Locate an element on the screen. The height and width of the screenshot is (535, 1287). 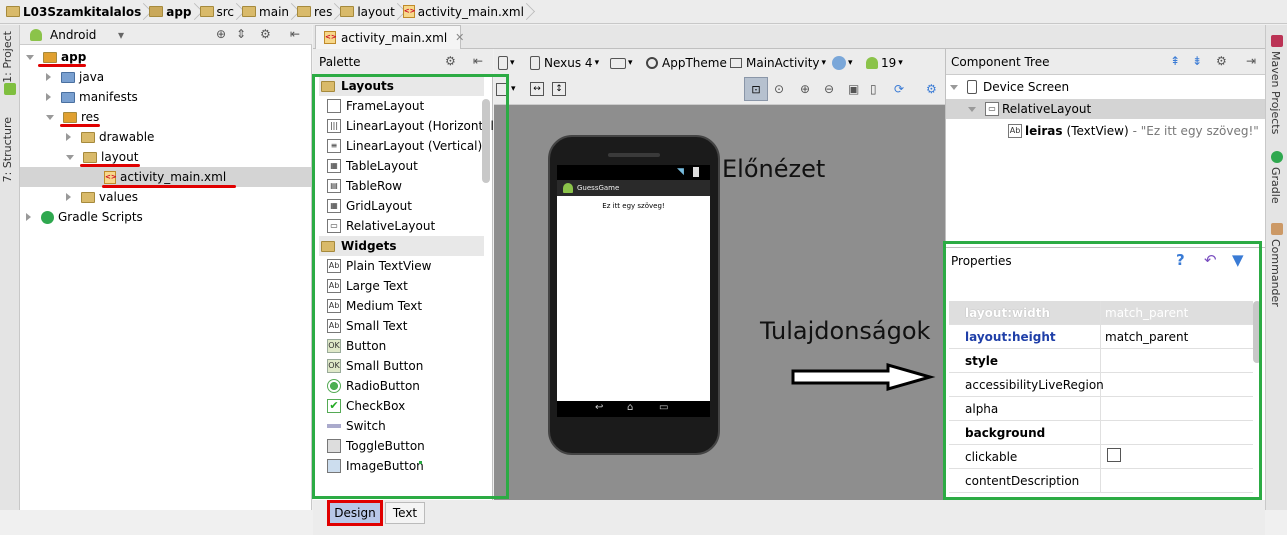
crumb-app: app is located at coordinates (172, 12).